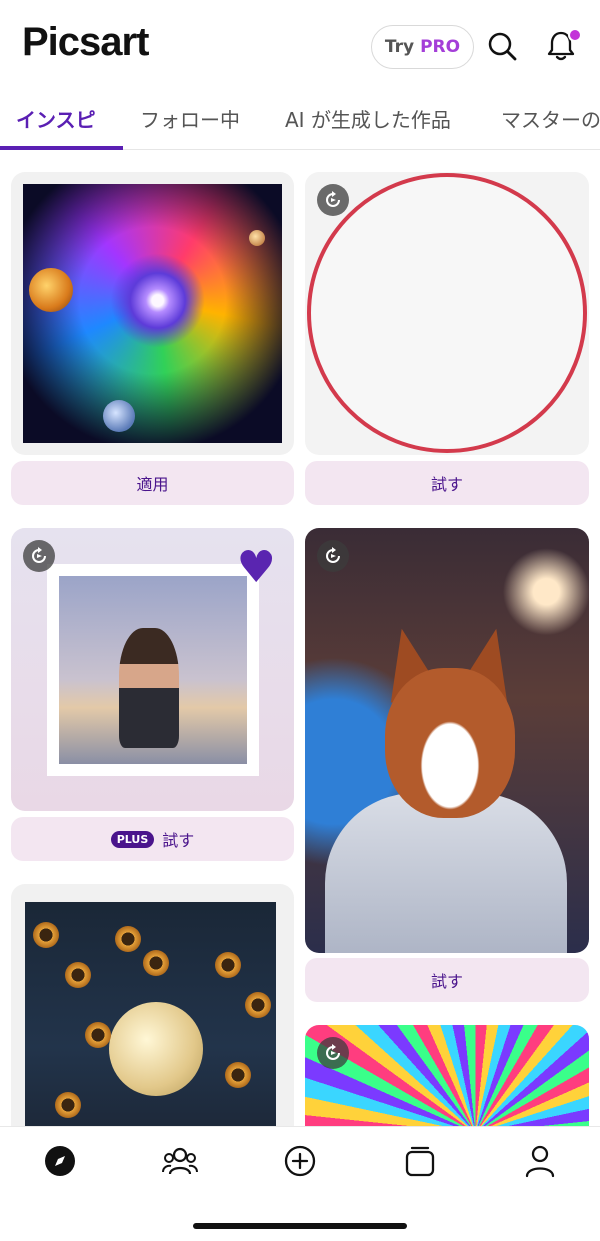 The image size is (600, 1241). I want to click on plus-badge: PLUS, so click(132, 839).